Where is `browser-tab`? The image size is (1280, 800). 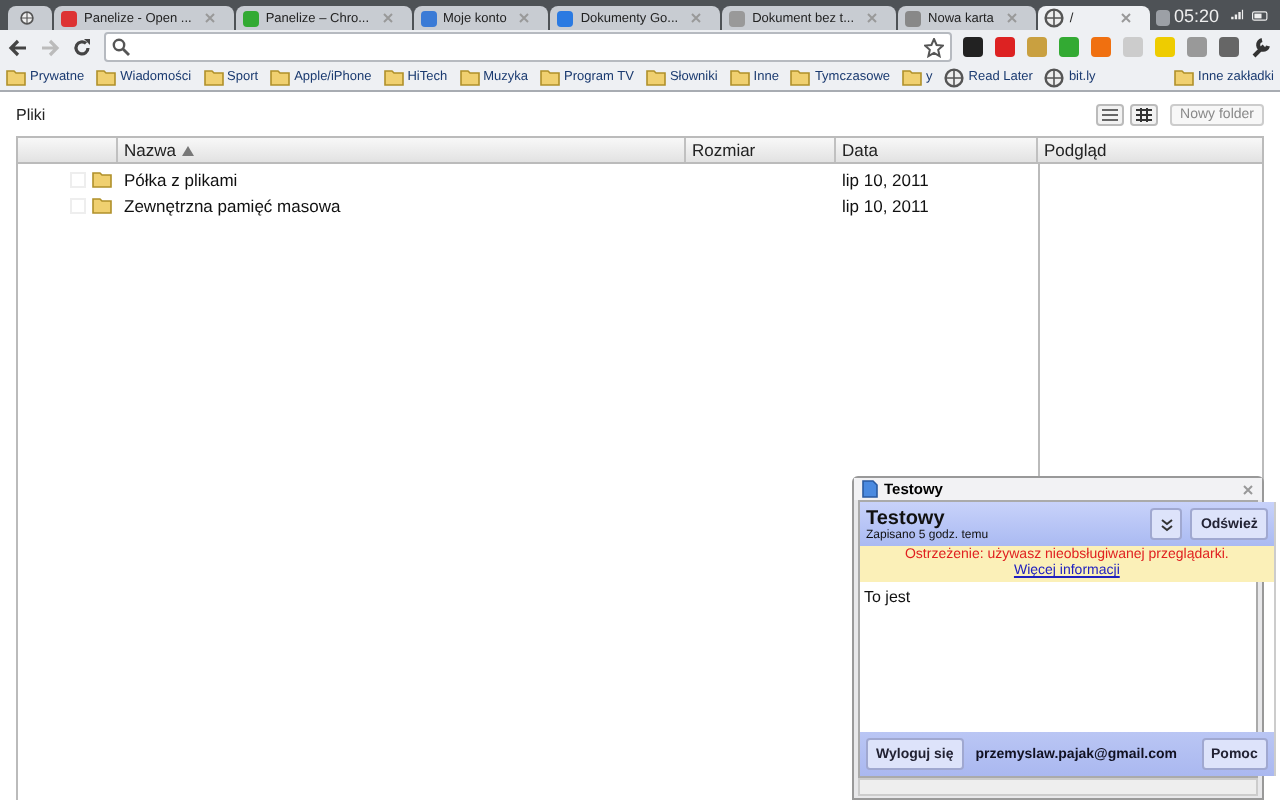 browser-tab is located at coordinates (30, 18).